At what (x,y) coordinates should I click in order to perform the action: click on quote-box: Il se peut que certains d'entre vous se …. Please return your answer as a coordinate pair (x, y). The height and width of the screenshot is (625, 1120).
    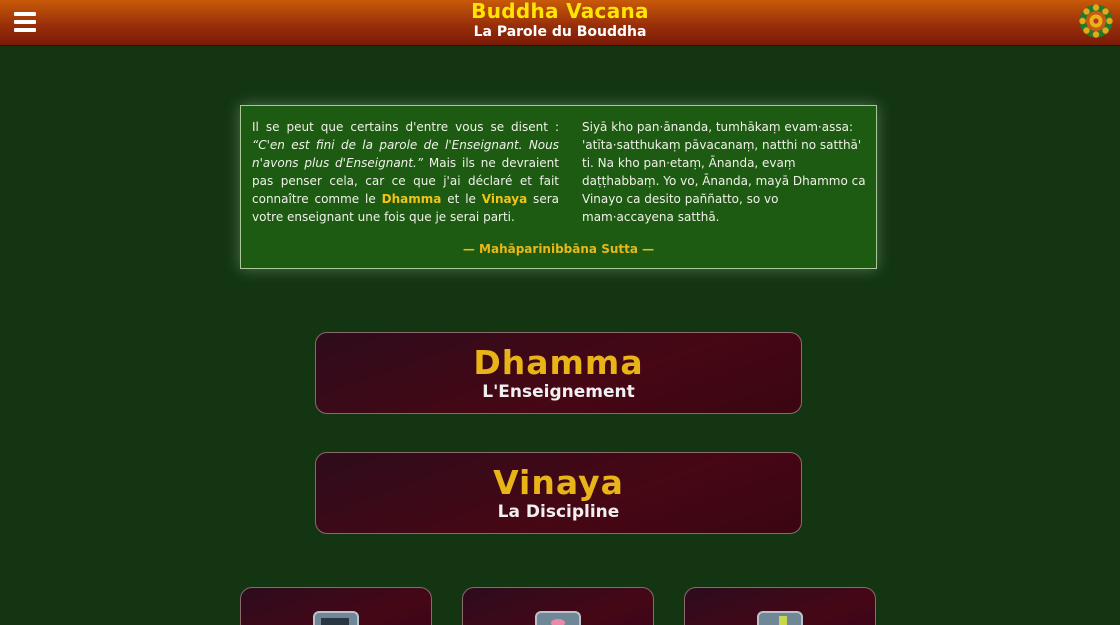
    Looking at the image, I should click on (558, 187).